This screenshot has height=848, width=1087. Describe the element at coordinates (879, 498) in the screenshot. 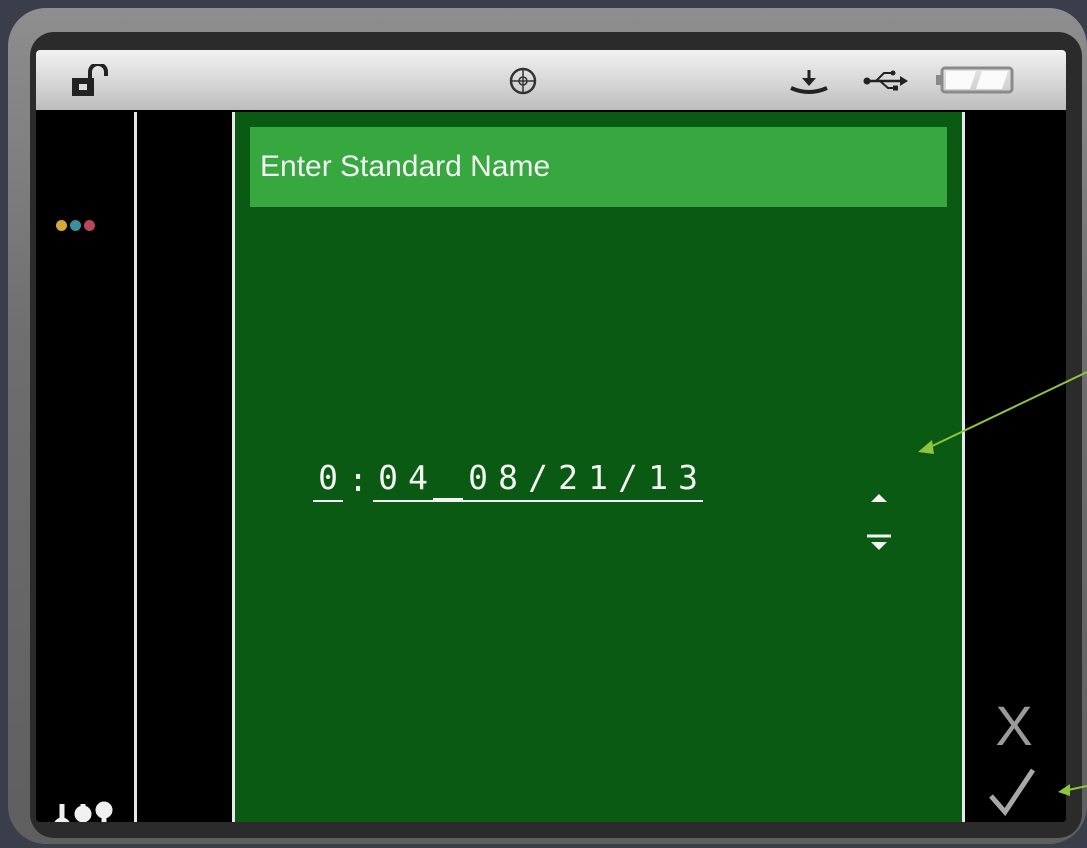

I see `chevron-up-icon` at that location.